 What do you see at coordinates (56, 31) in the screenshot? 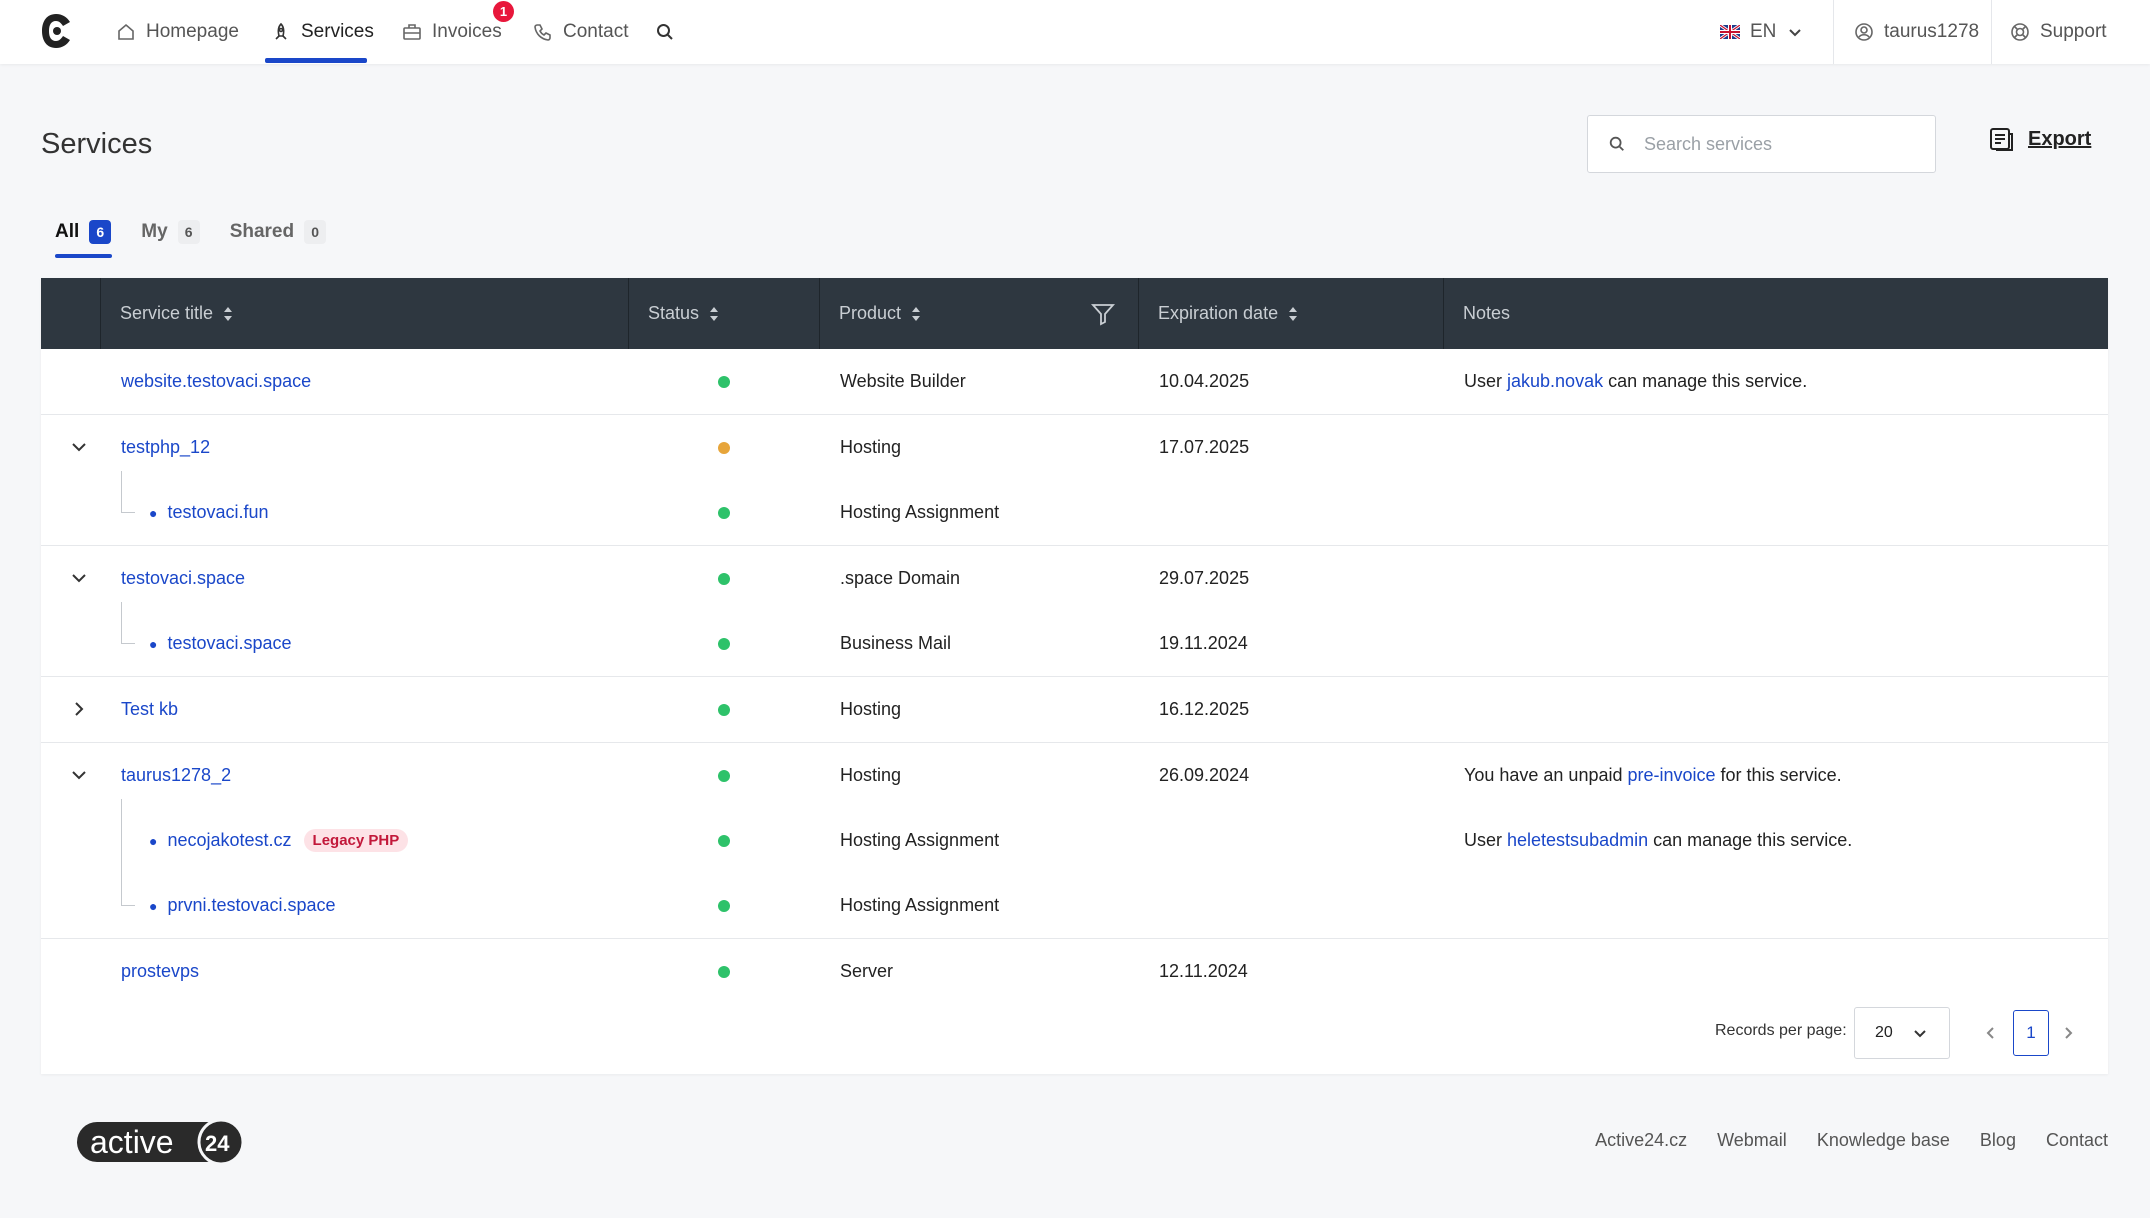
I see `logo-icon` at bounding box center [56, 31].